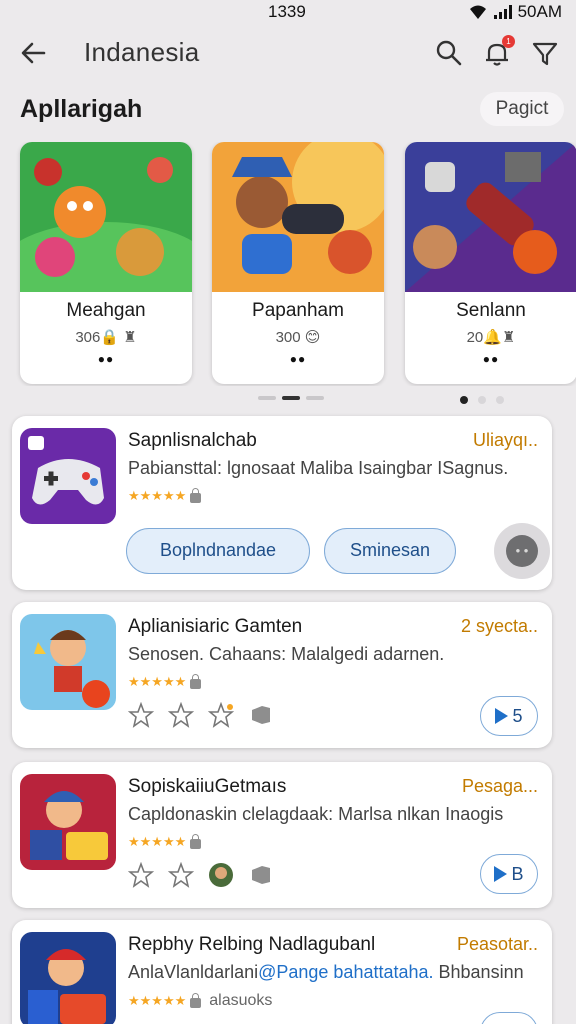 Image resolution: width=576 pixels, height=1024 pixels. I want to click on play-button: 5, so click(509, 716).